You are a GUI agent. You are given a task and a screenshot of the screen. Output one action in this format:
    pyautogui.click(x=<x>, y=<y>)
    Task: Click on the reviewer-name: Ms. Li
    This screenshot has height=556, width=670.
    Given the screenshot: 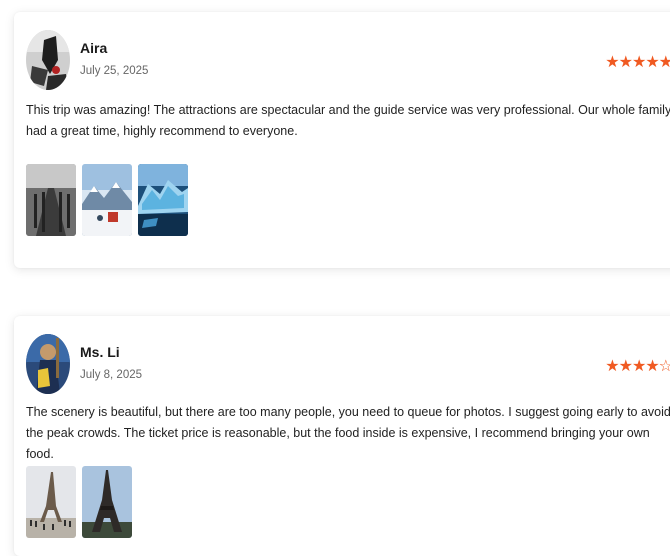 What is the action you would take?
    pyautogui.click(x=100, y=352)
    